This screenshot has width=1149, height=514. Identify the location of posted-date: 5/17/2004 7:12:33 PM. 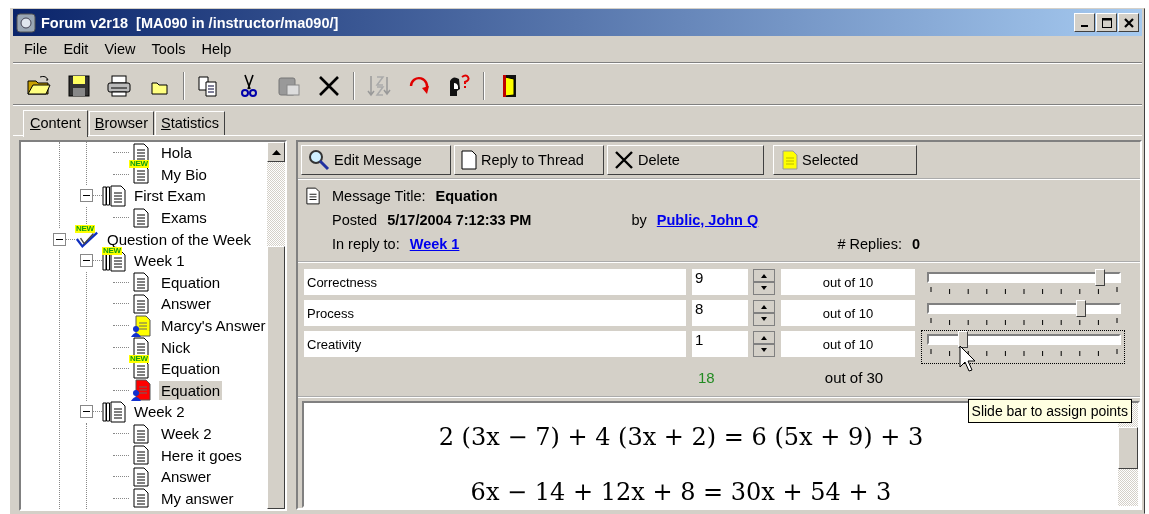
(459, 219).